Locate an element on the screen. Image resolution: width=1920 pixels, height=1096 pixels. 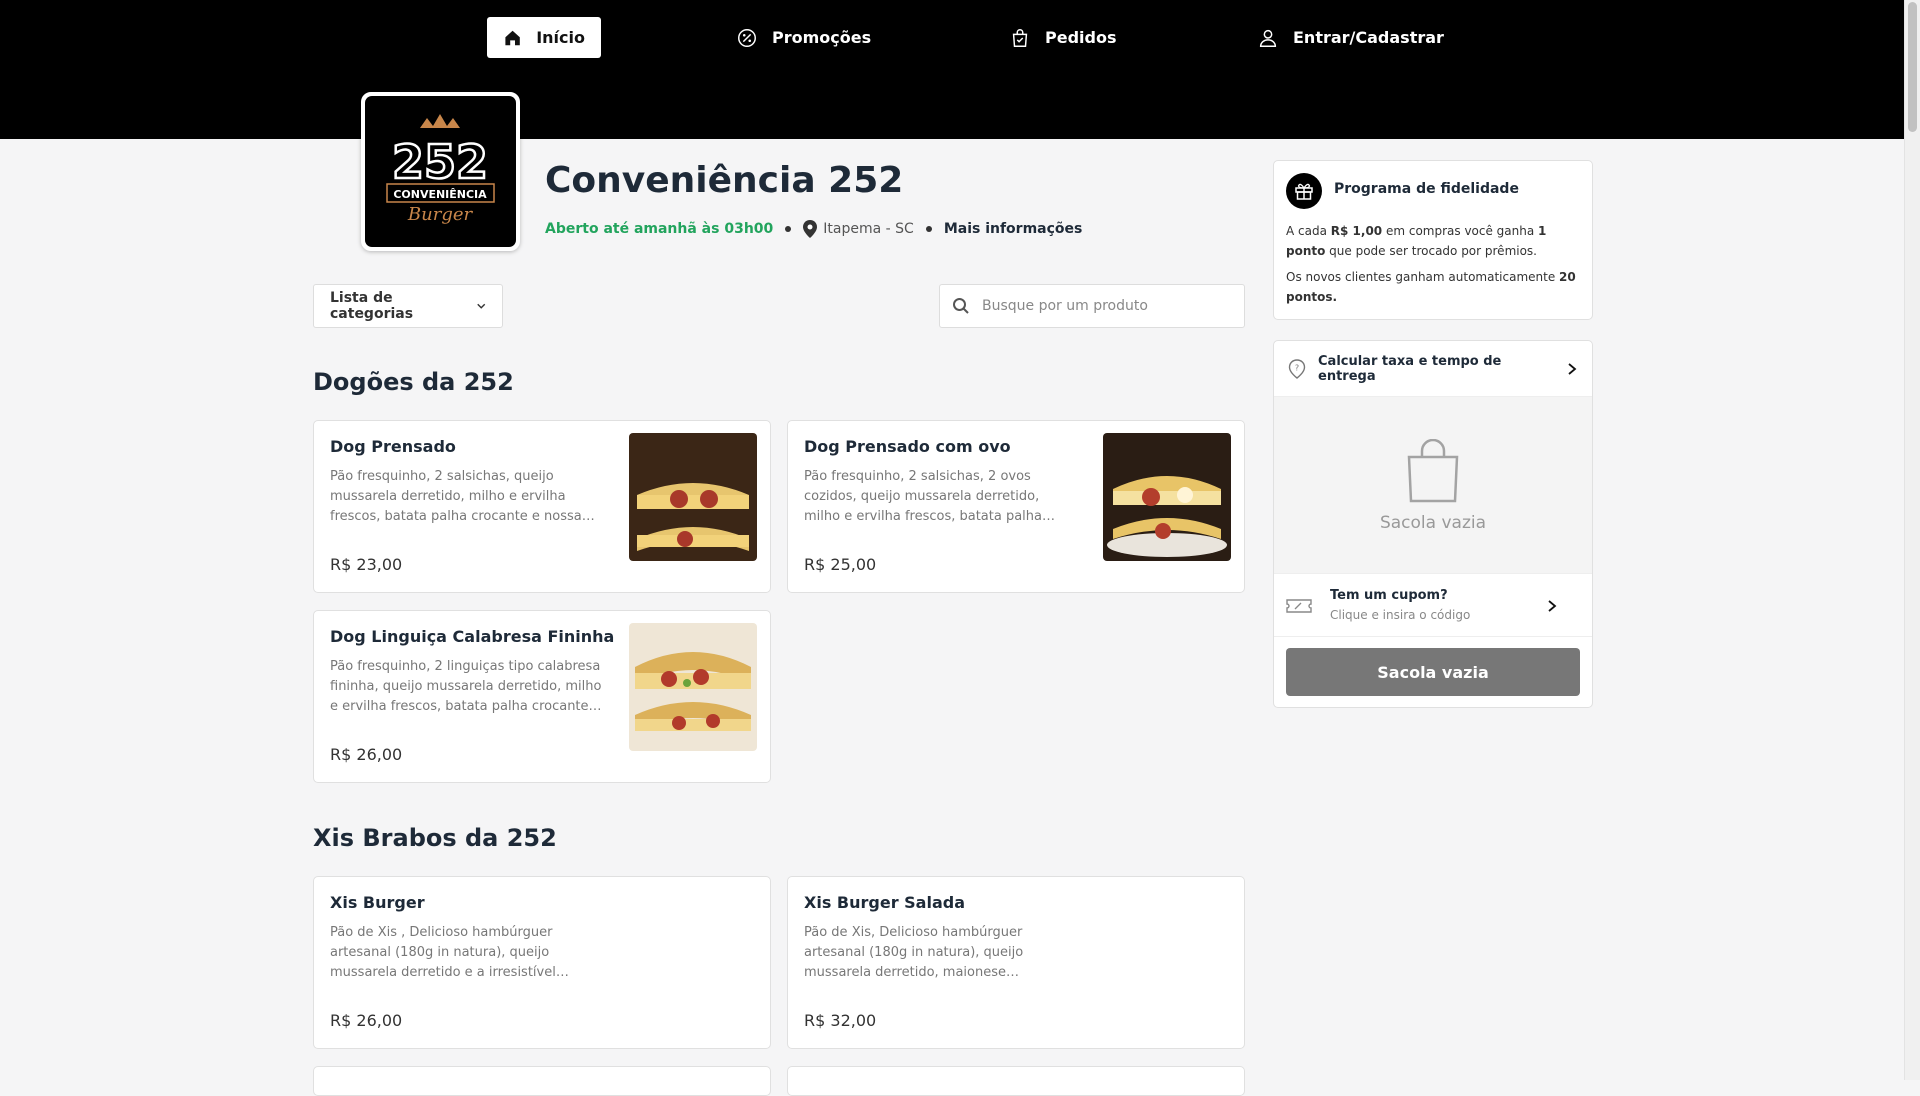
svg-text: Burger is located at coordinates (440, 214).